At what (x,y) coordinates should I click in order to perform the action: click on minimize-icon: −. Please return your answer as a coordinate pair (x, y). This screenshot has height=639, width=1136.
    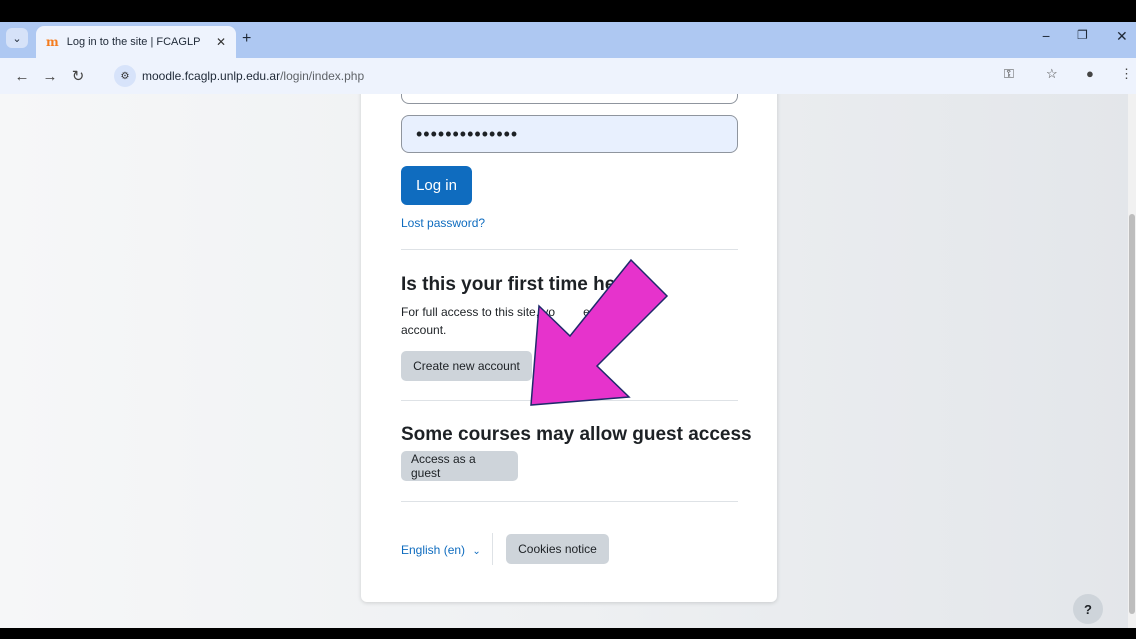
    Looking at the image, I should click on (1046, 36).